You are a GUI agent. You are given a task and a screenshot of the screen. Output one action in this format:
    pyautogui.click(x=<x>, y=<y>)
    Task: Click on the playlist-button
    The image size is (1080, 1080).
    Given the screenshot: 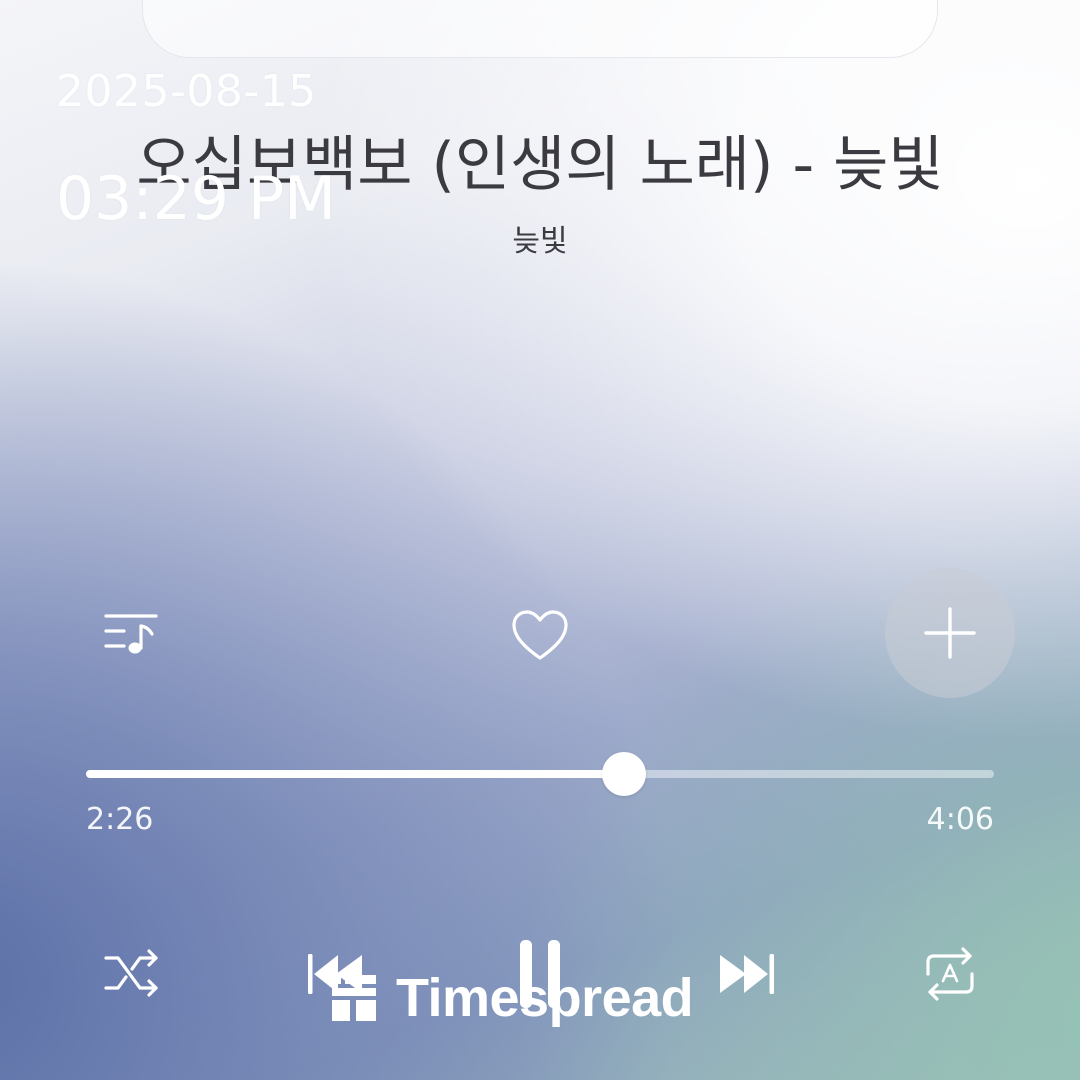 What is the action you would take?
    pyautogui.click(x=132, y=636)
    